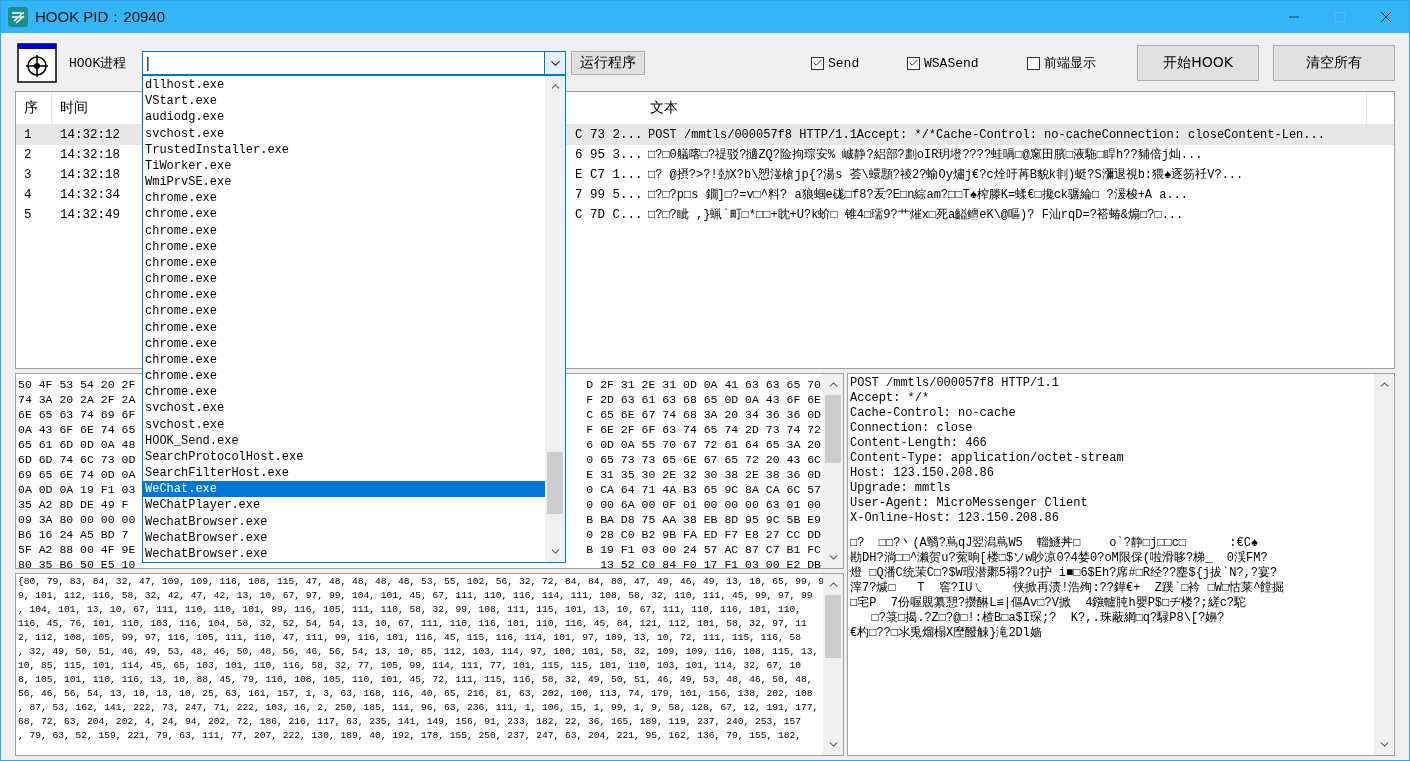 This screenshot has height=761, width=1410. Describe the element at coordinates (1067, 508) in the screenshot. I see `text-view: POST /mmtls/000057f8 HTTP/1.1 Accept: */* Cache-Control: no-cache Connection: close Content-Length: 466 Content-Type: application/octet-stream Host: 123.150.208.86 Upgrade: mmtls User-Agent: MicroMessenger Client X-Online-Host: 123.150.208.86 □? □□?丶(A翳?蔦qJ翌潟蔦W5 輜鱁丼□ o`?静□j□□c□ :€C♠ 勘DH?淌□□^濑贺u?蒬晌[楼□$ソw眇凉0?4婪0?oM限倸(啦滑眵?梯_ 0渓FM? 燈 □Q潘C统茉C□?$W瑕潜鄹5禤??u护 i■□6$Eh?席#□R经??塵${j拔`N?,?宴? 滓7?煘□ T 窖?IUㄟ 侠掀再渍!浩殉:??鏵€+ Z蹼`□衿 □W□怙莱^饄掘 □宅P 7份喔覞纂憩?攒醂L≌|傴Av□?V掀 4鏹轤肫h嬰P$□ヂ楼?;縒c?駝 □?箓□揭.?Z□?@□!:楂B□a$I琛;? K?,.珠蔽網□q?騄P8\[?嬶? €杓□??□氺兎熘榻X塺醱觫}滝2Dl嫱` at that location.